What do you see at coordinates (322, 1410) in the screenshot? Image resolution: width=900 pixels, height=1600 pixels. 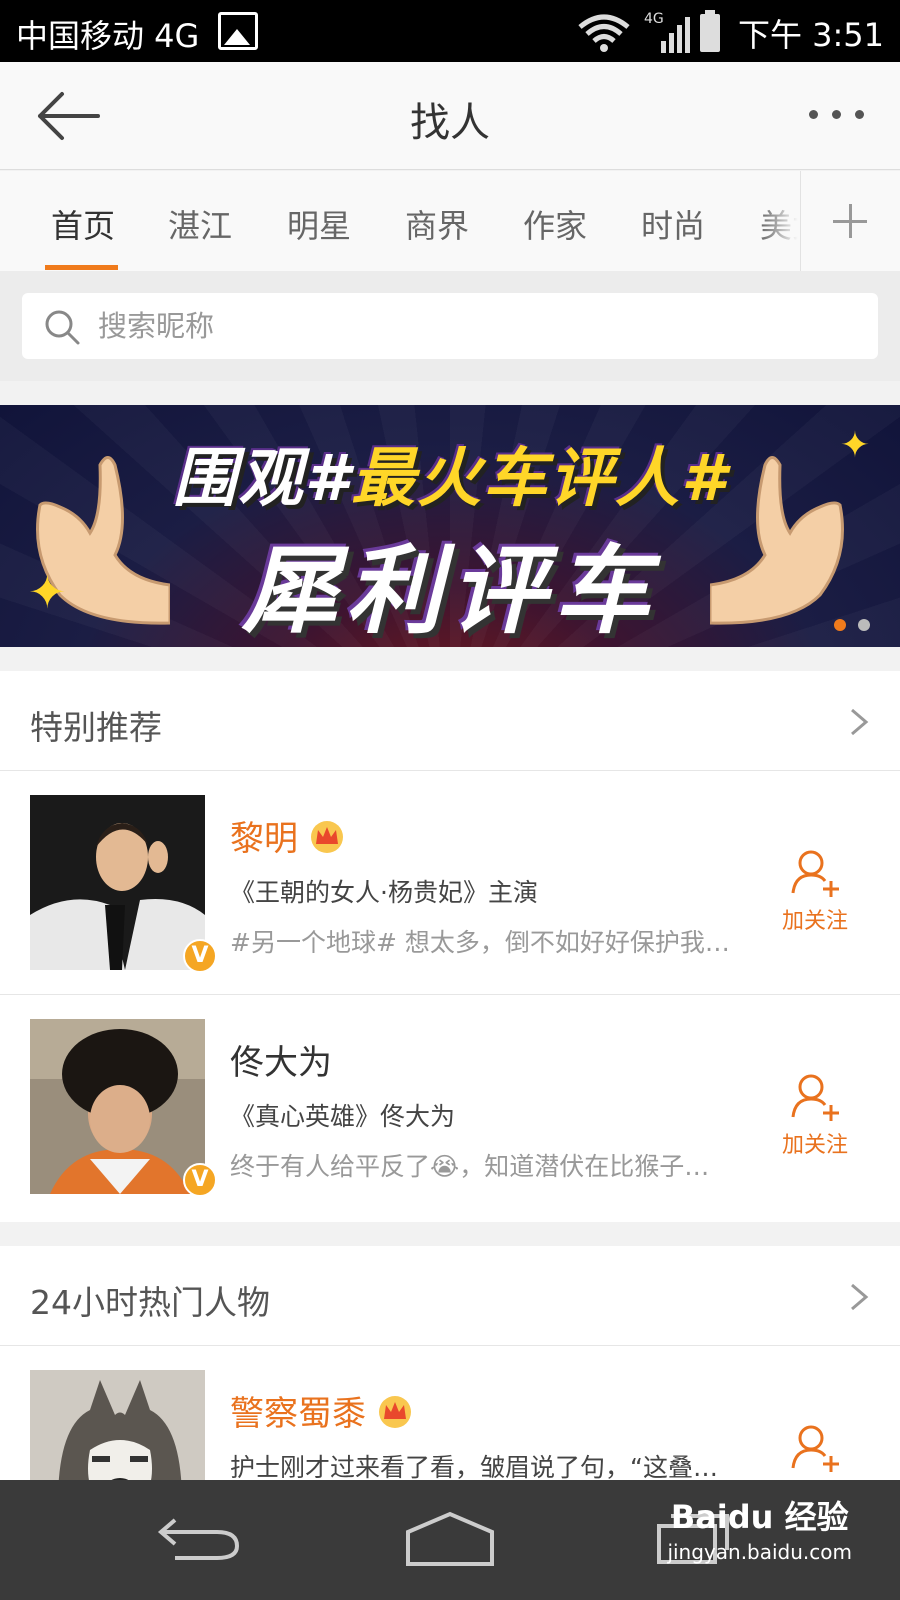 I see `user-name: 警察蜀黍` at bounding box center [322, 1410].